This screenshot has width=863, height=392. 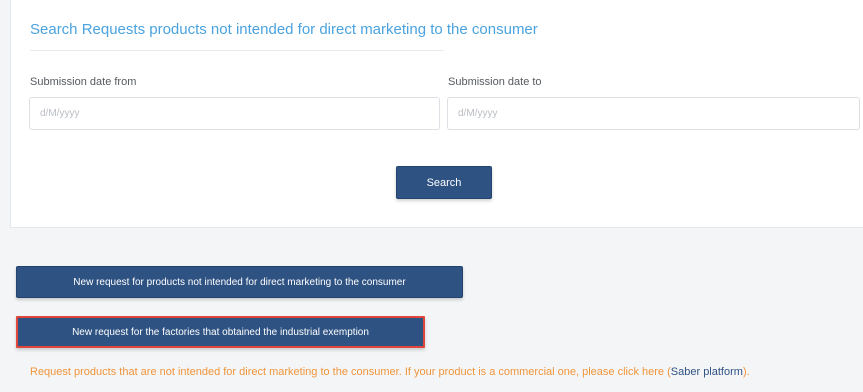 I want to click on date-from-label: Submission date from, so click(x=83, y=82).